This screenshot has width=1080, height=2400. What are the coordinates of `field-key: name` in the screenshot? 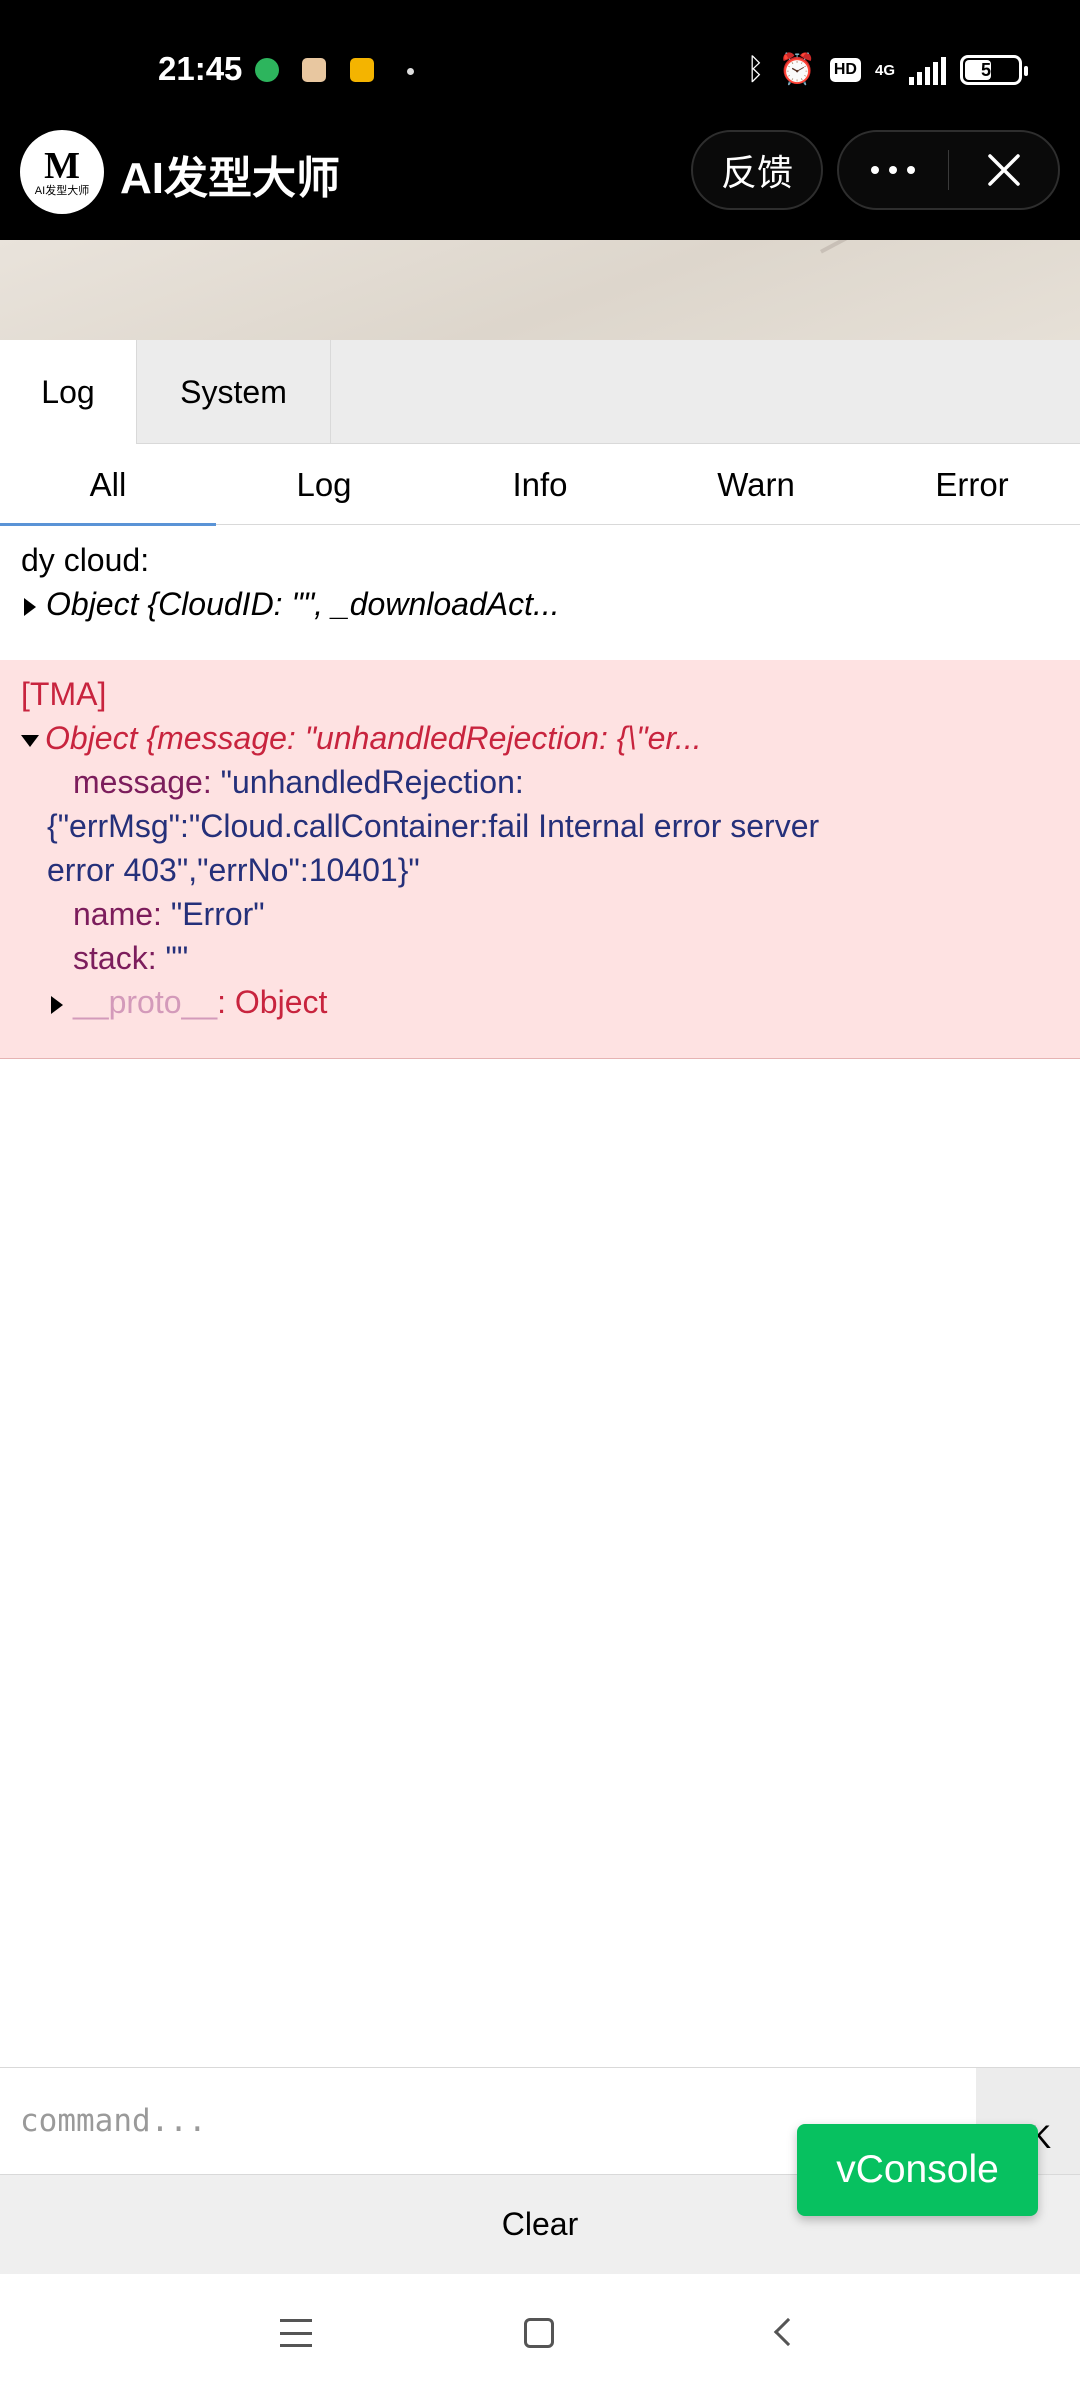 It's located at (113, 914).